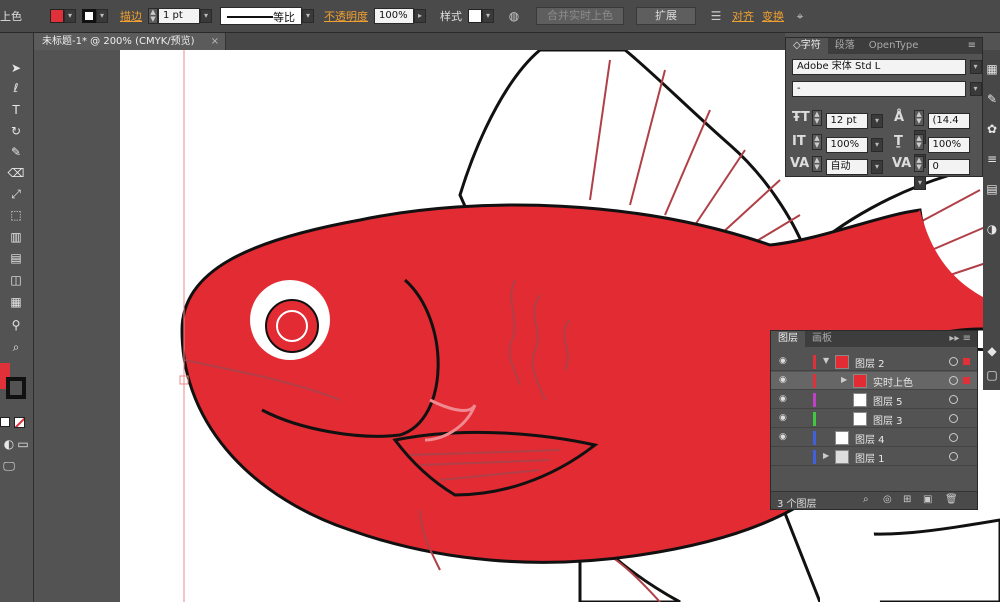 The height and width of the screenshot is (602, 1000). What do you see at coordinates (70, 16) in the screenshot?
I see `fill-dropdown: ▾` at bounding box center [70, 16].